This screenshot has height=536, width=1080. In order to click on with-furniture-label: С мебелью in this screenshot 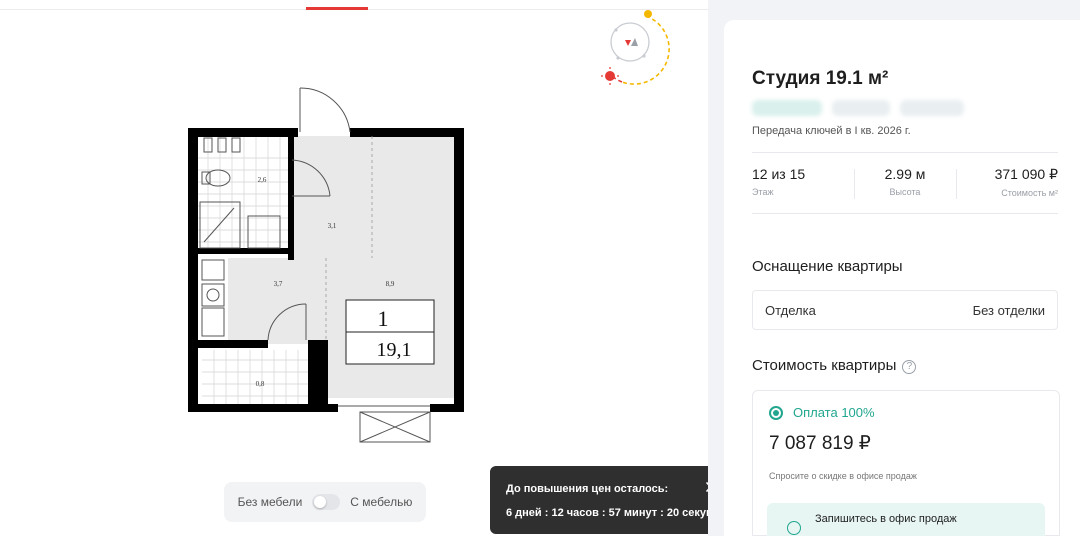, I will do `click(381, 502)`.